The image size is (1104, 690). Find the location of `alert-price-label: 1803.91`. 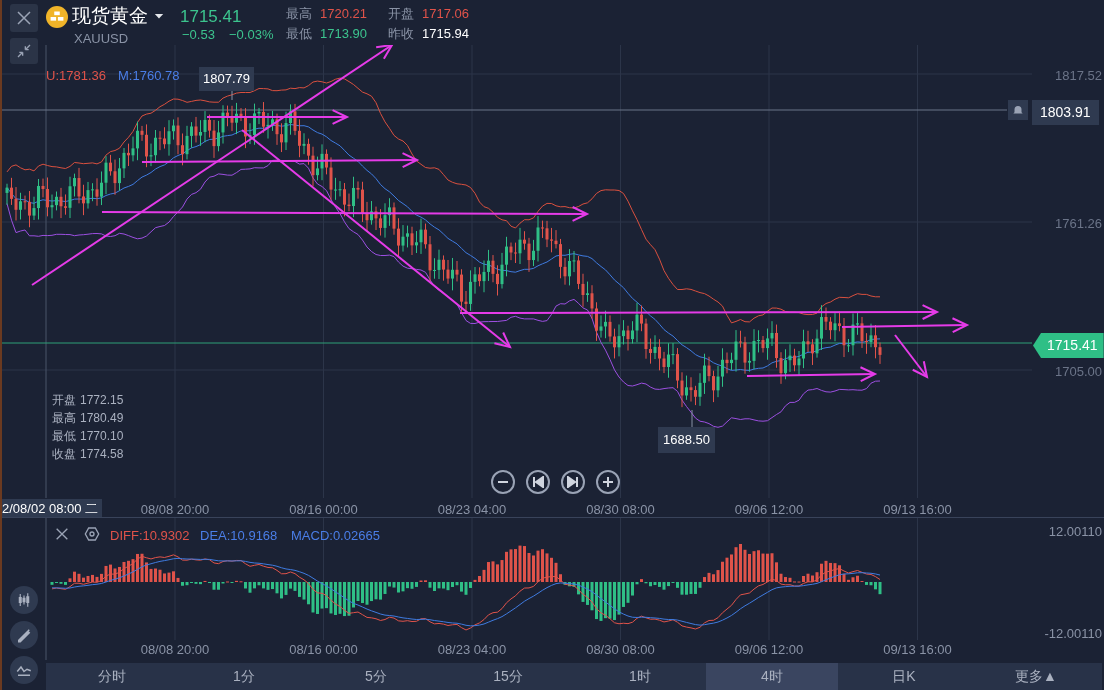

alert-price-label: 1803.91 is located at coordinates (1065, 112).